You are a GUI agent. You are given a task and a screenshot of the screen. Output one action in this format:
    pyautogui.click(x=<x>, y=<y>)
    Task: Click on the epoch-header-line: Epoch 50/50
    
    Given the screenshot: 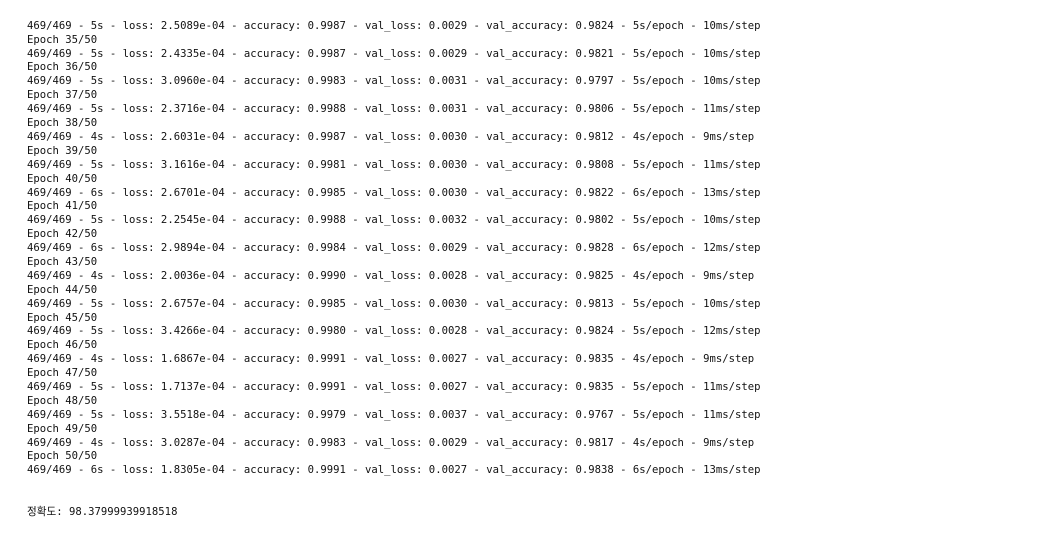 What is the action you would take?
    pyautogui.click(x=62, y=456)
    